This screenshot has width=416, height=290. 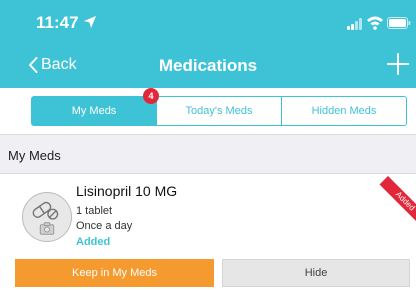 What do you see at coordinates (355, 24) in the screenshot?
I see `signal-icon` at bounding box center [355, 24].